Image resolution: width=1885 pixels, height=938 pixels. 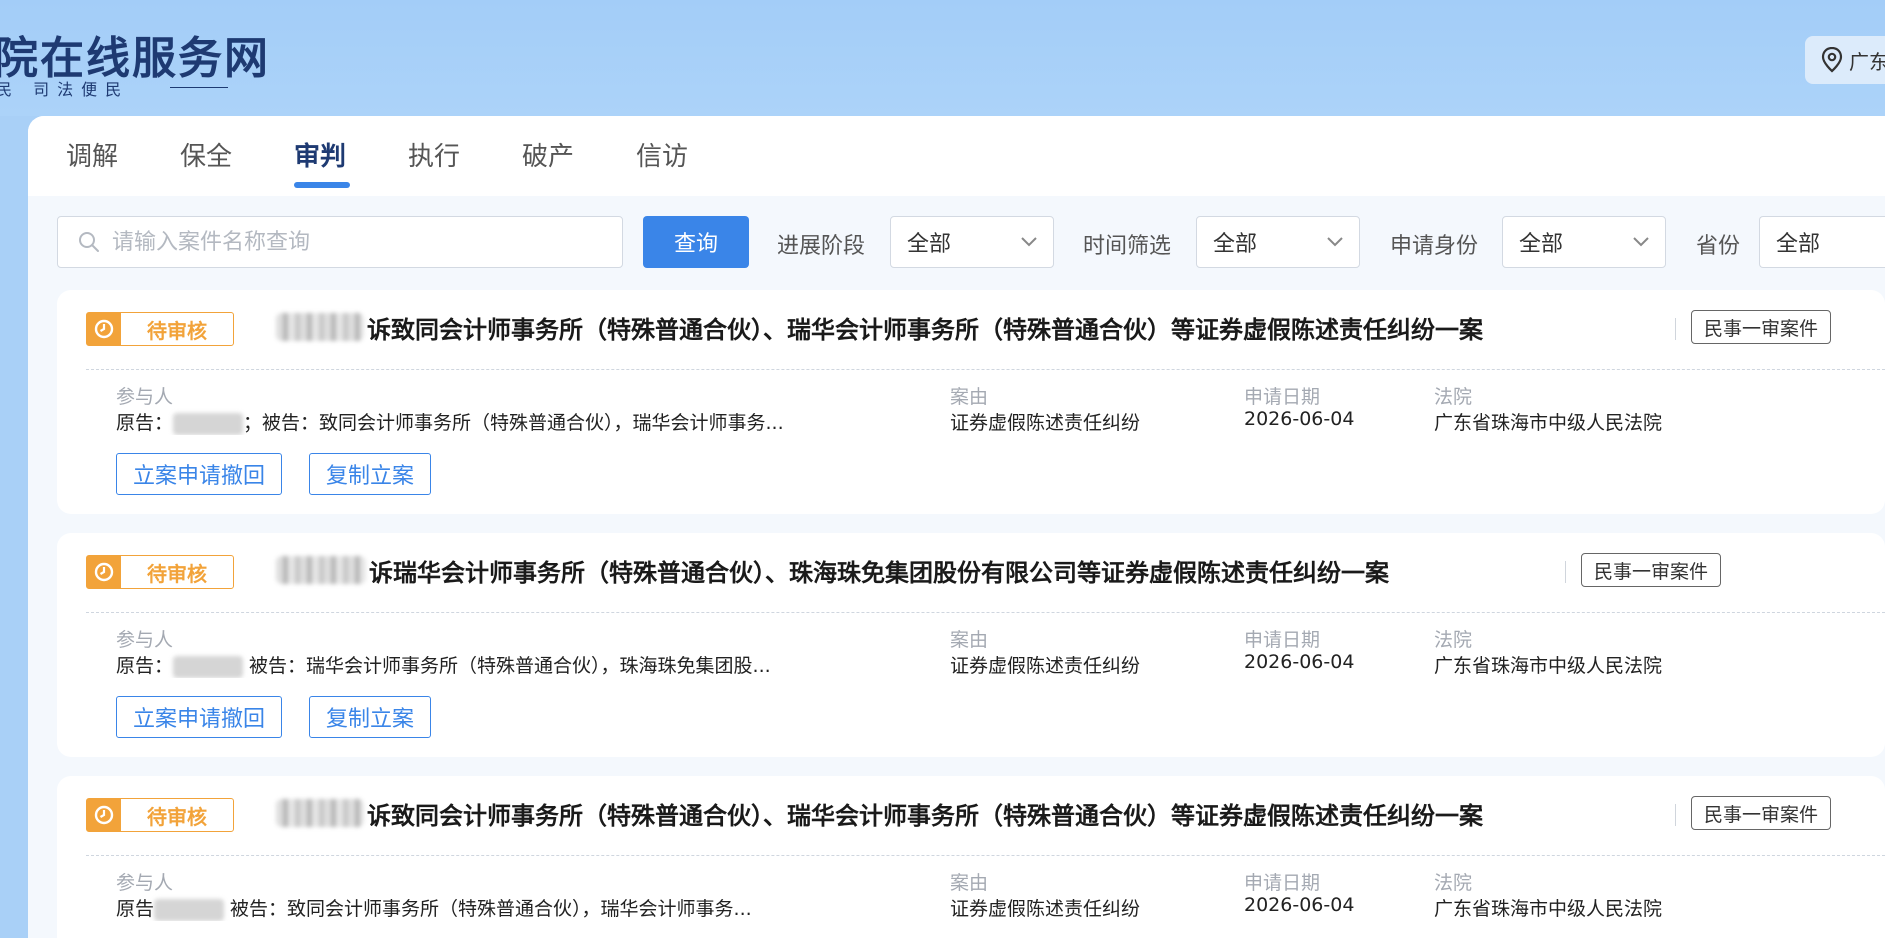 What do you see at coordinates (942, 58) in the screenshot?
I see `site-header: 院在线服务网 民 司法便民 广东` at bounding box center [942, 58].